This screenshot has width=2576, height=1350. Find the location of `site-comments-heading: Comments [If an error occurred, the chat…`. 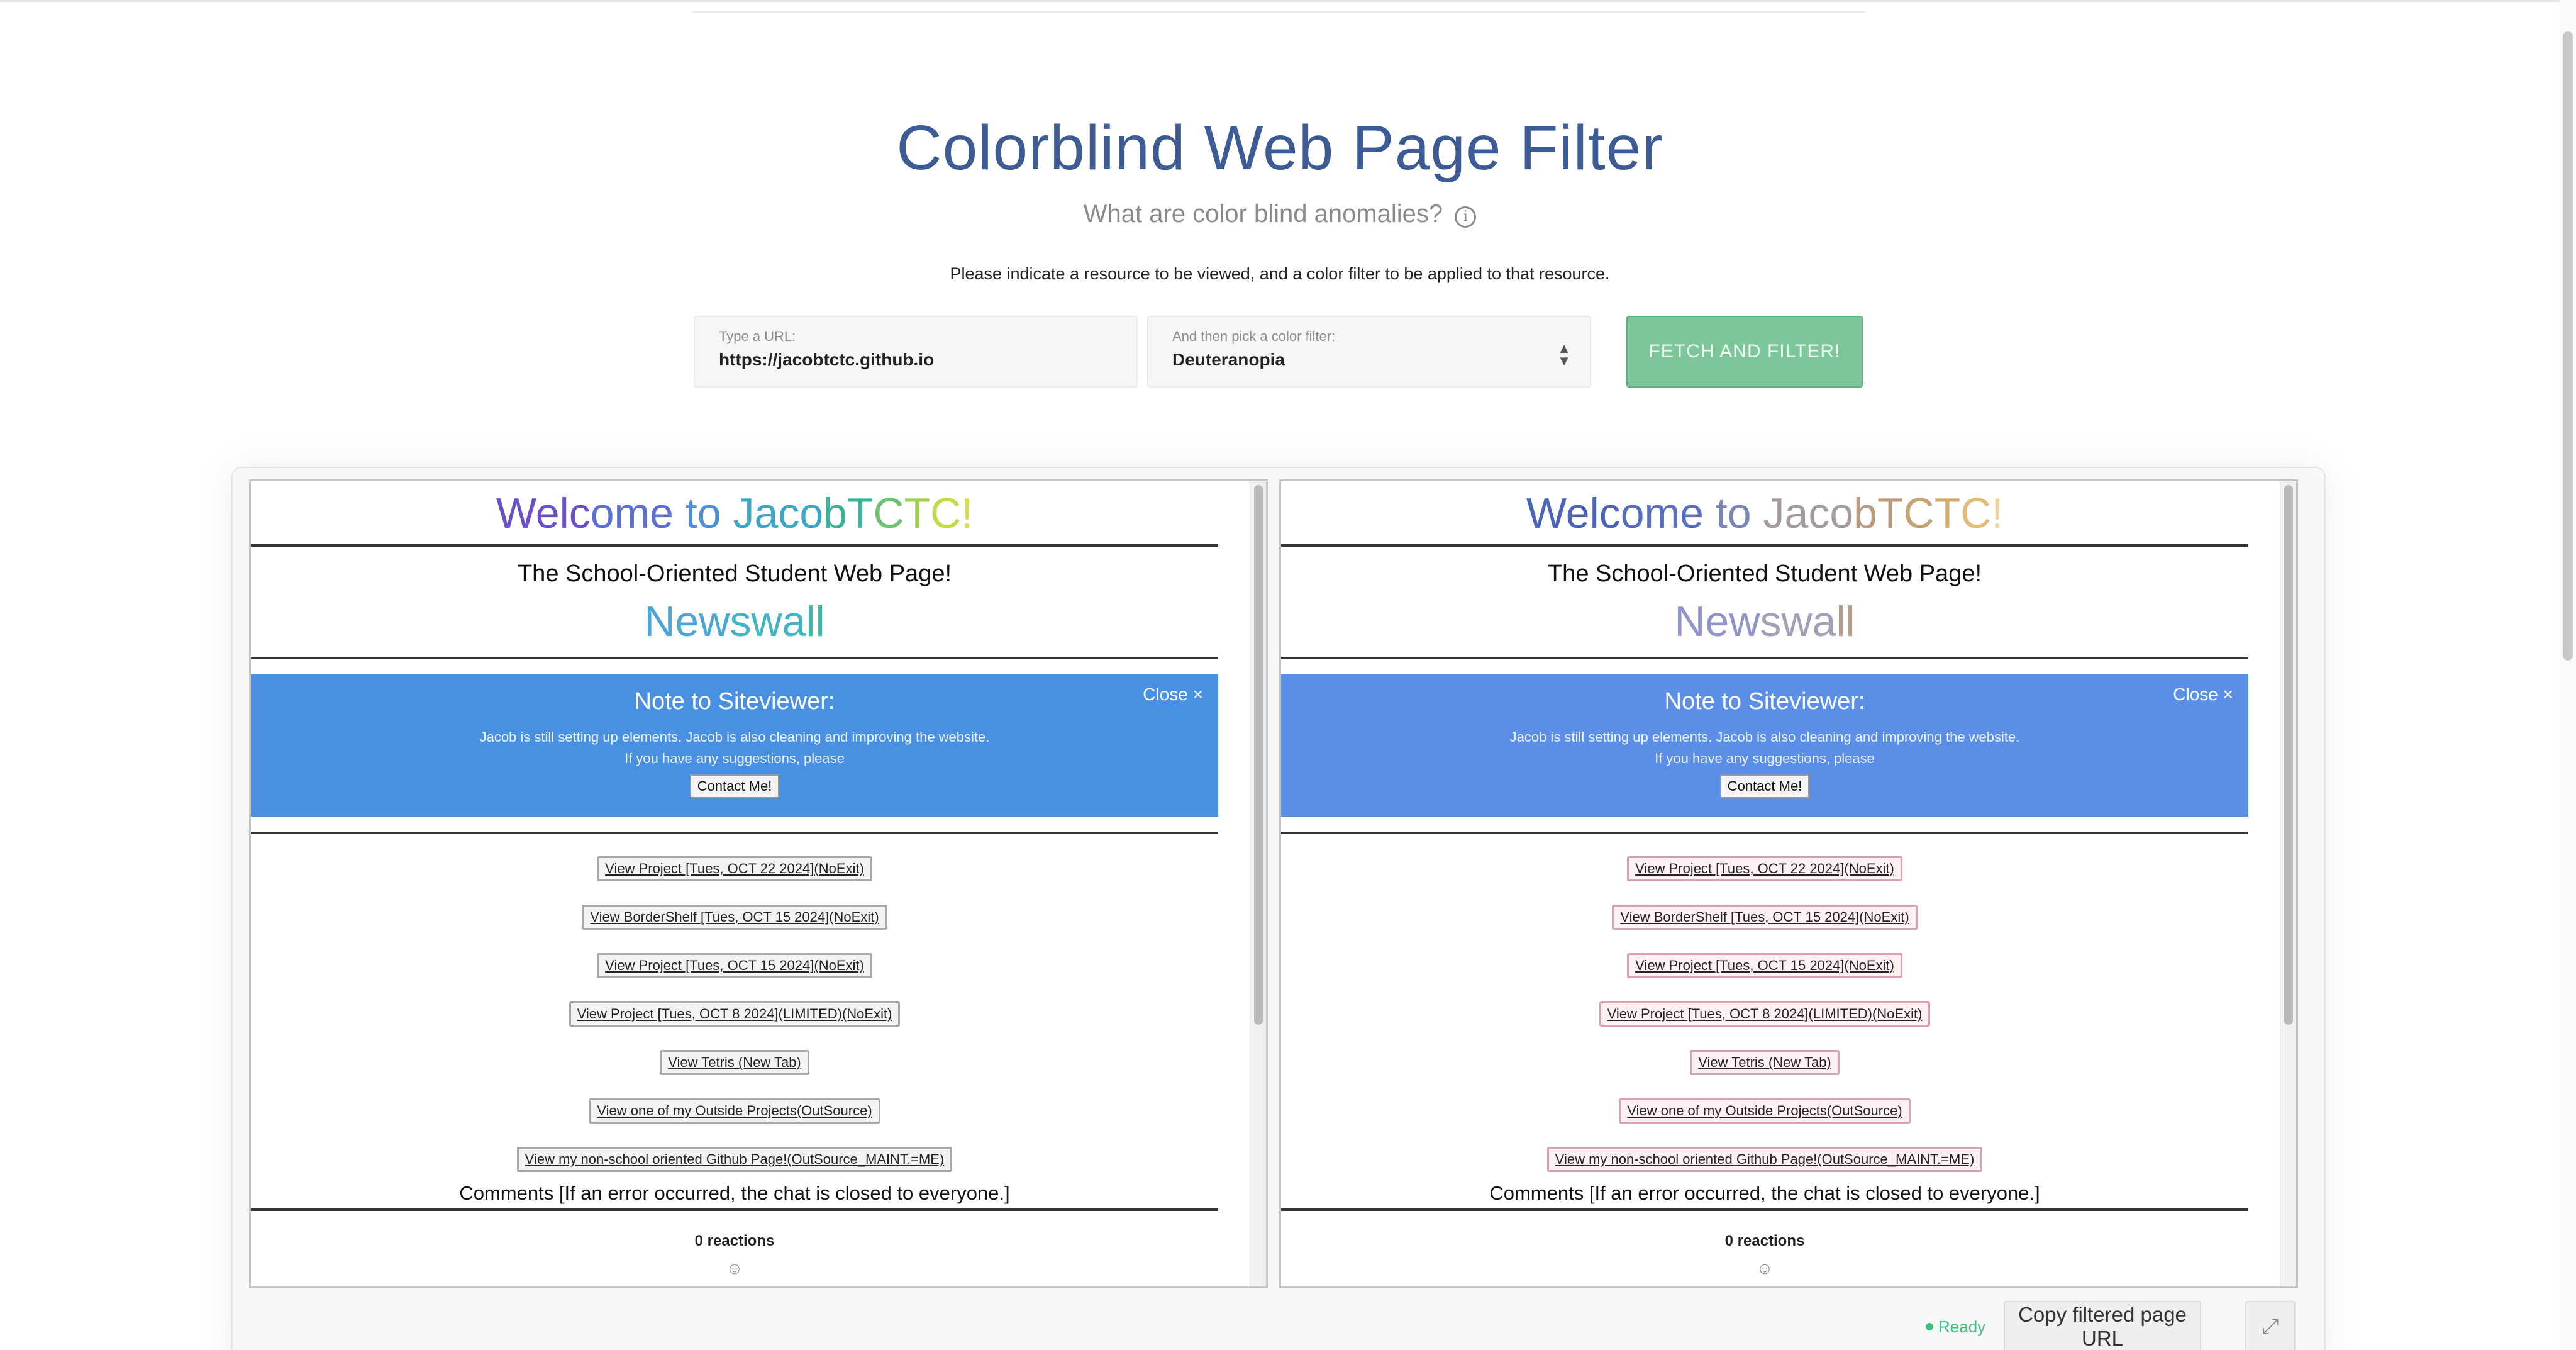

site-comments-heading: Comments [If an error occurred, the chat… is located at coordinates (1764, 1193).